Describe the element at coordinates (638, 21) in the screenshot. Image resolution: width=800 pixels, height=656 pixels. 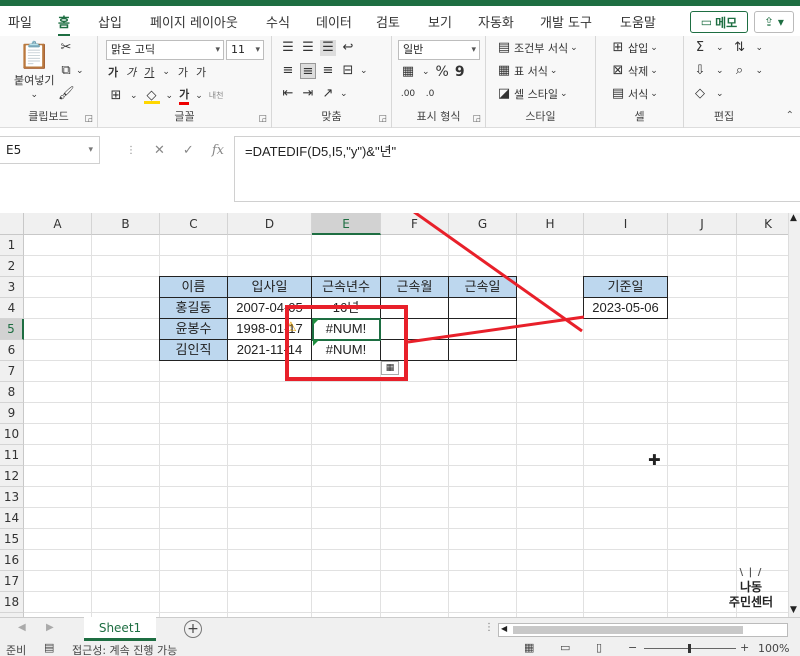
I see `tab-help: 도움말` at that location.